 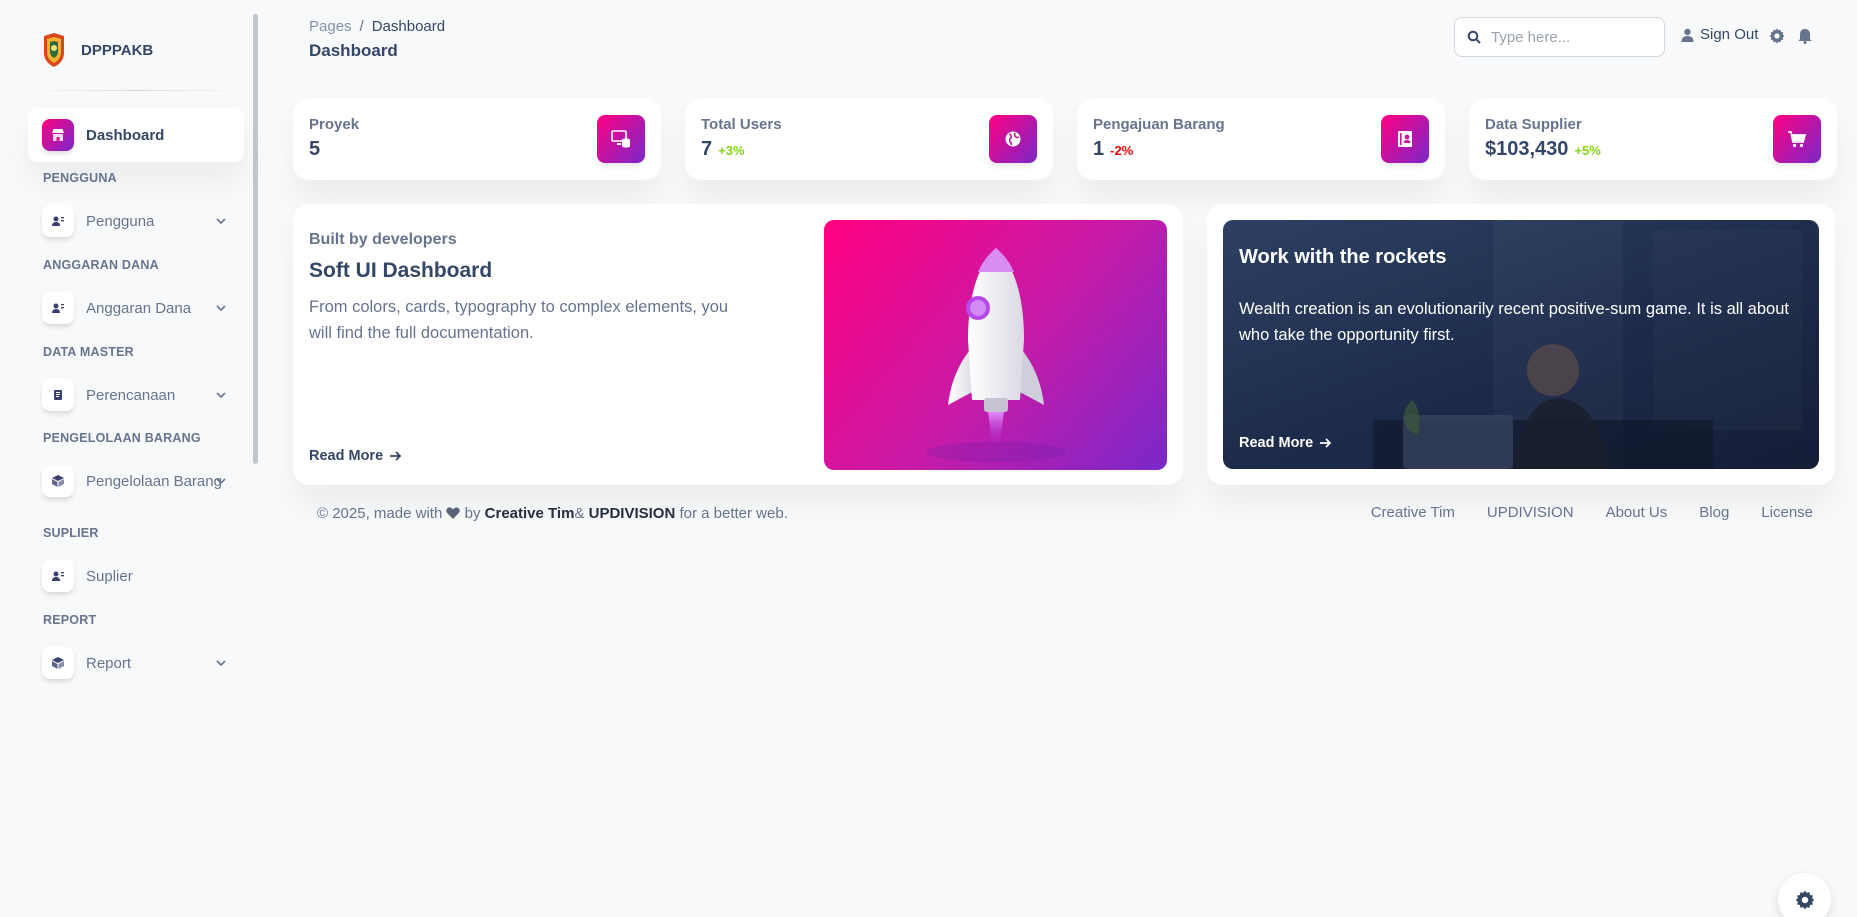 I want to click on sidebar-item-label: Suplier, so click(x=109, y=576).